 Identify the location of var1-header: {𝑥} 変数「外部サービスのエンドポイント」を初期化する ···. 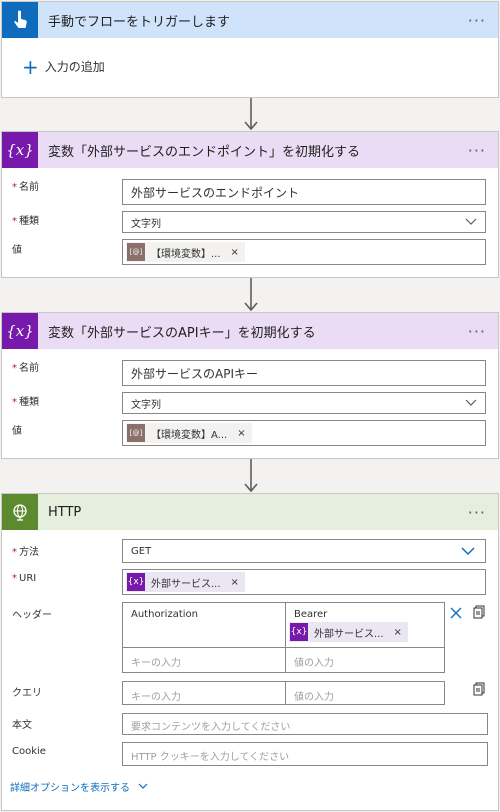
(250, 150).